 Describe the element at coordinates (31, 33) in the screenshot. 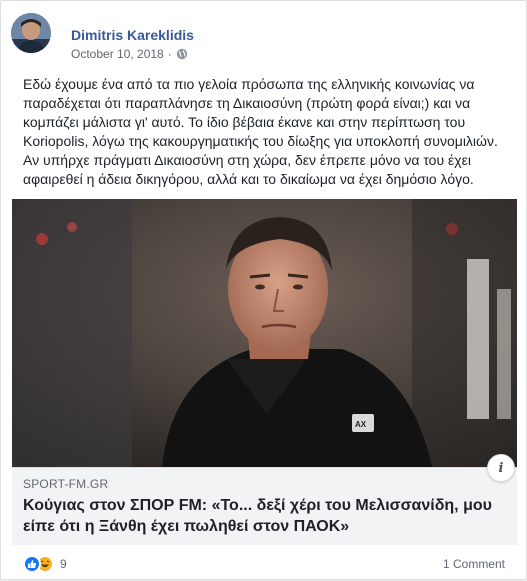

I see `avatar` at that location.